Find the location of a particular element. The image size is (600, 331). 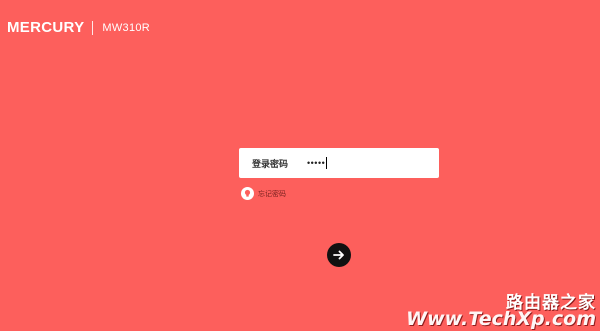

arrow-right-icon is located at coordinates (338, 255).